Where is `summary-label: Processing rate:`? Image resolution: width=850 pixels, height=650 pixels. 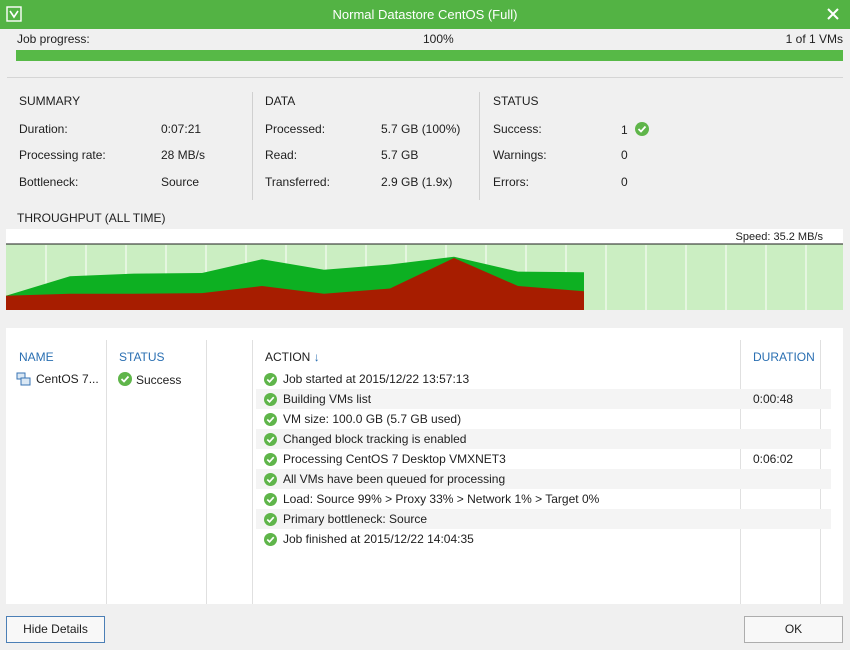 summary-label: Processing rate: is located at coordinates (62, 155).